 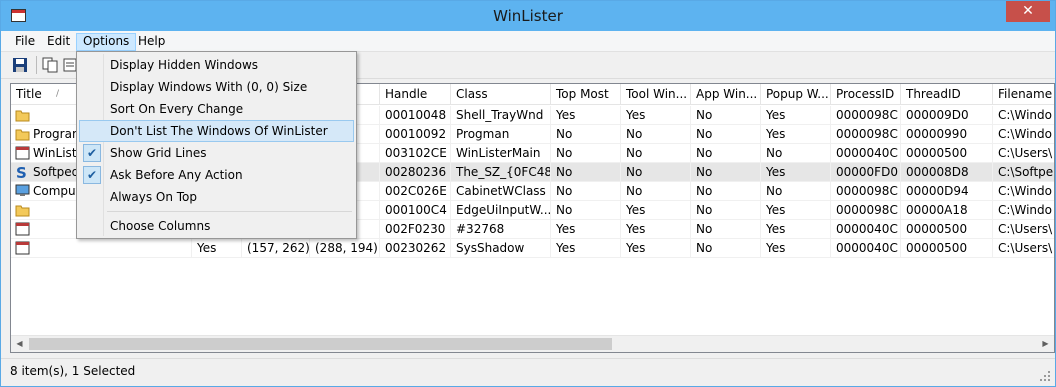 What do you see at coordinates (415, 153) in the screenshot?
I see `cell-handle: 003102CE` at bounding box center [415, 153].